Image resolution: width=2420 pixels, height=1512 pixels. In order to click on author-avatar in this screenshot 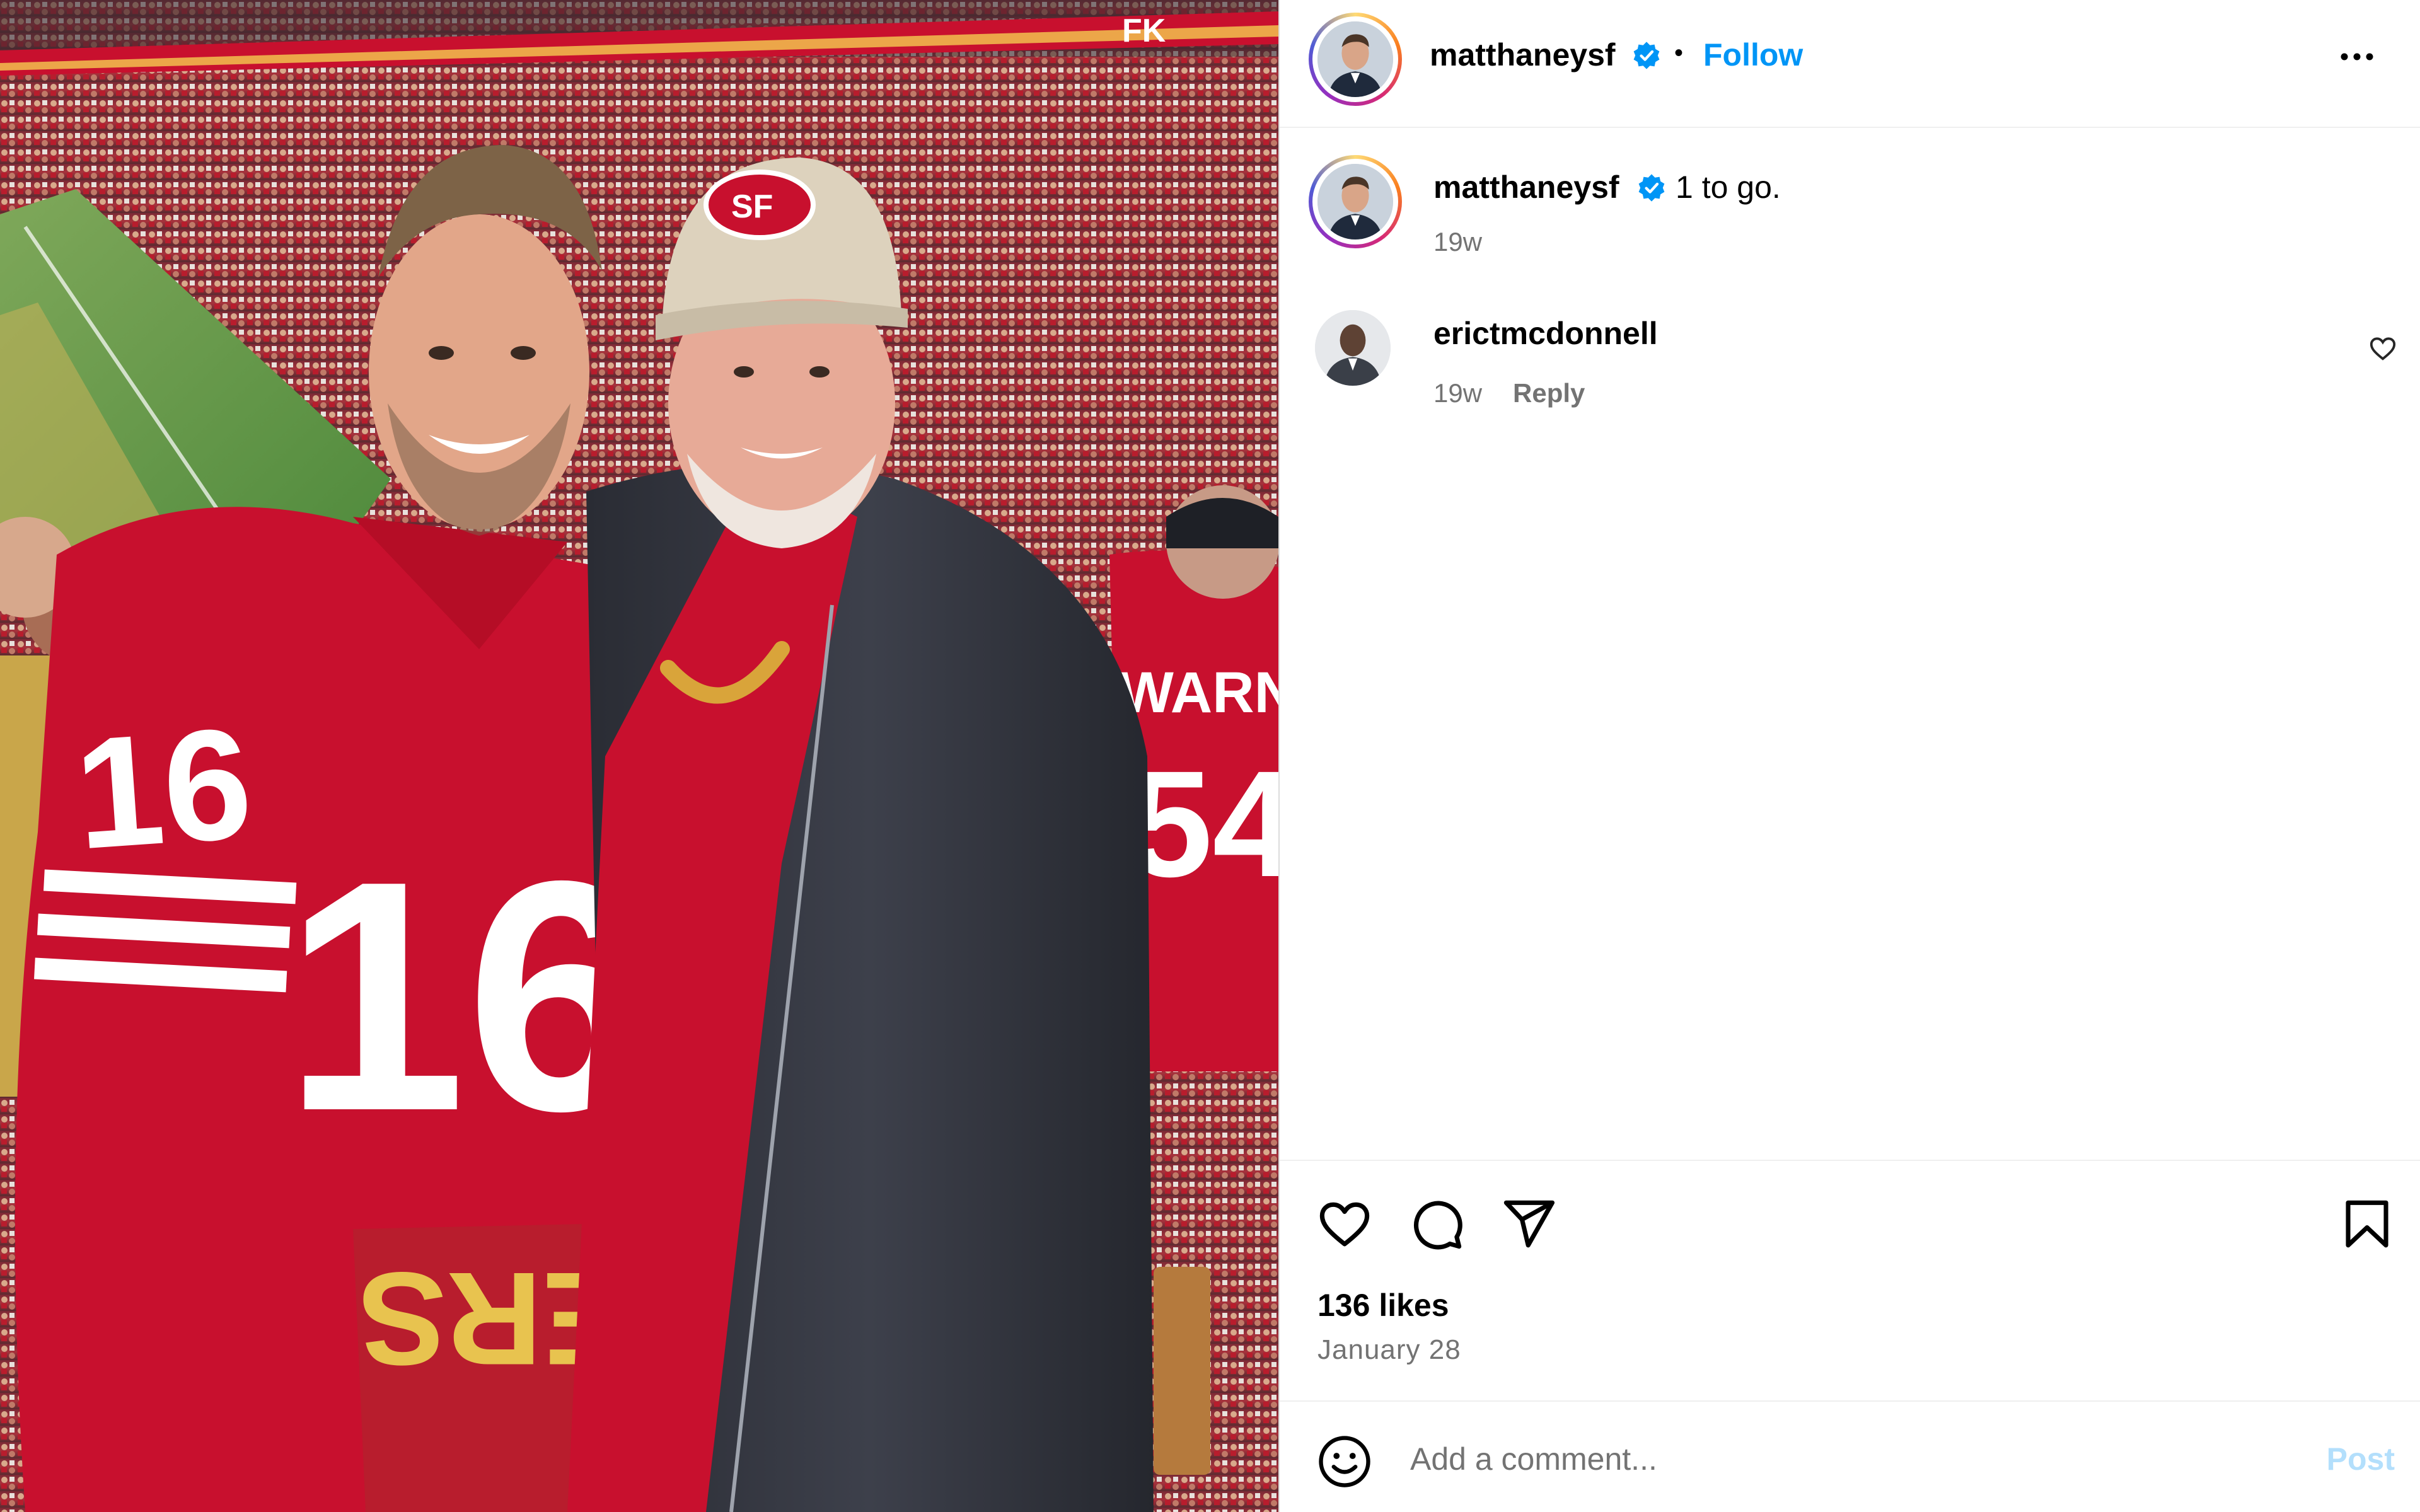, I will do `click(1355, 59)`.